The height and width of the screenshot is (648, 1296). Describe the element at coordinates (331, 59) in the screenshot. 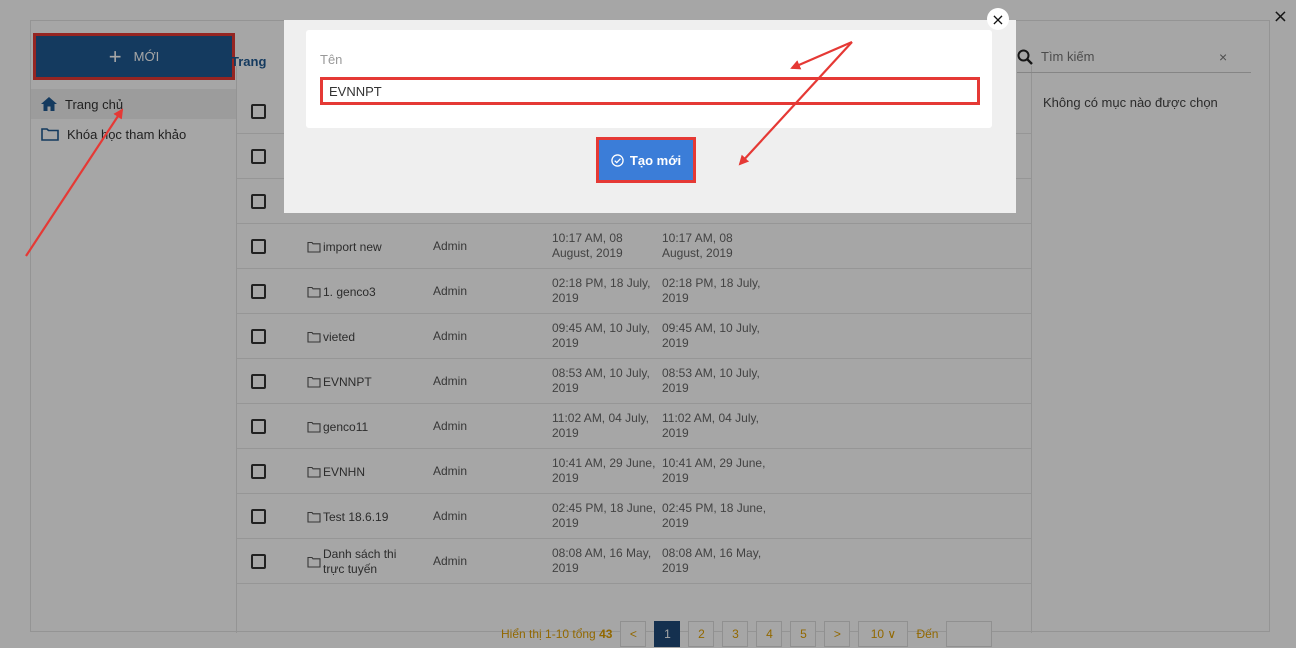

I see `name-field-label: Tên` at that location.